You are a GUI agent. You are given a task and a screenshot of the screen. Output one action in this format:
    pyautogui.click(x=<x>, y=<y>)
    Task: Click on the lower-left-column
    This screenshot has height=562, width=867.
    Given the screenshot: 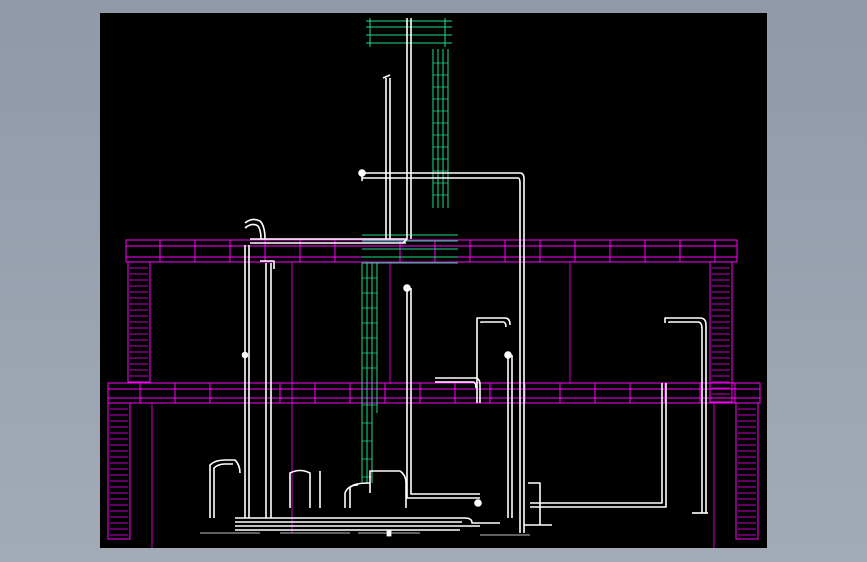 What is the action you would take?
    pyautogui.click(x=119, y=471)
    